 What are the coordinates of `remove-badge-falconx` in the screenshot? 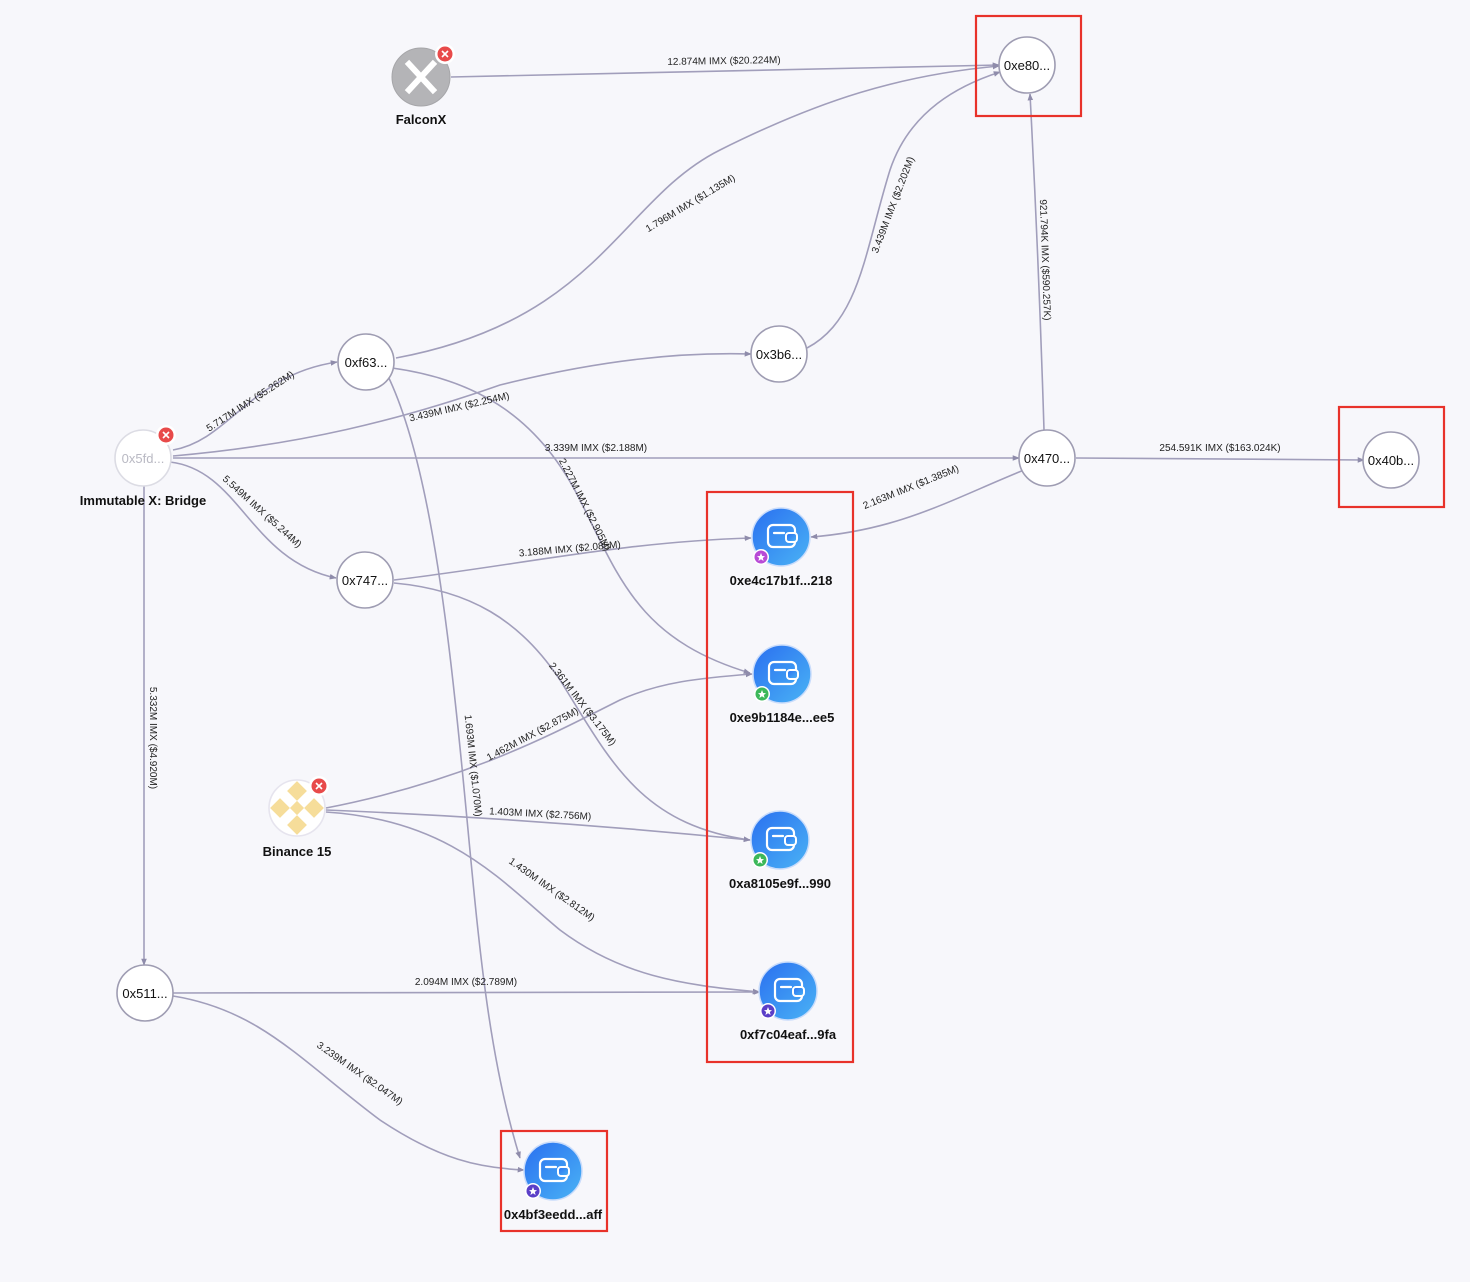 It's located at (445, 54).